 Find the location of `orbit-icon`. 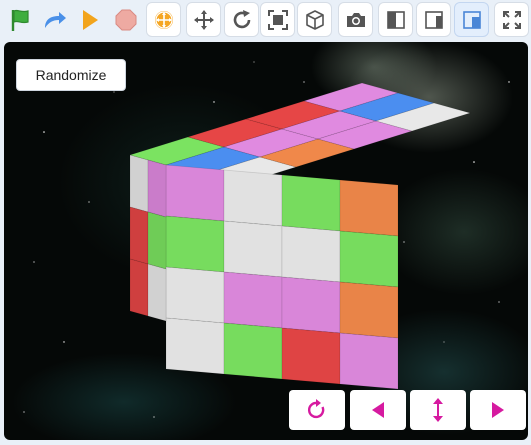

orbit-icon is located at coordinates (163, 19).